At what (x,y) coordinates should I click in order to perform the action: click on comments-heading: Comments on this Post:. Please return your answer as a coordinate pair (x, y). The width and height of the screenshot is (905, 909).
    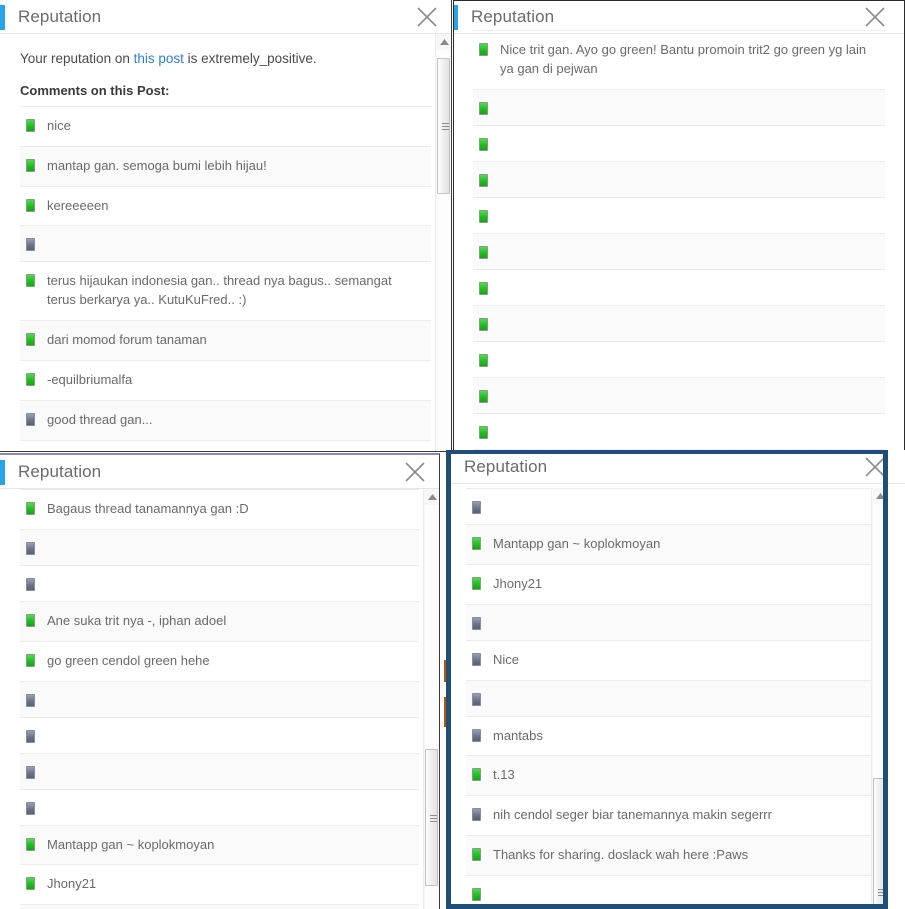
    Looking at the image, I should click on (95, 90).